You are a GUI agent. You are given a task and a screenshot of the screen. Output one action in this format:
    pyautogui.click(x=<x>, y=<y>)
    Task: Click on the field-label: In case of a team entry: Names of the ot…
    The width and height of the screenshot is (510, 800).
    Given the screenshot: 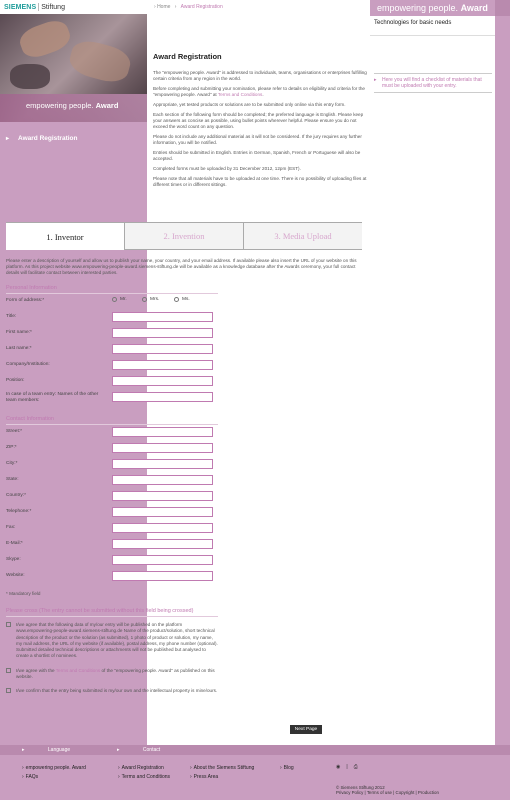 What is the action you would take?
    pyautogui.click(x=52, y=397)
    